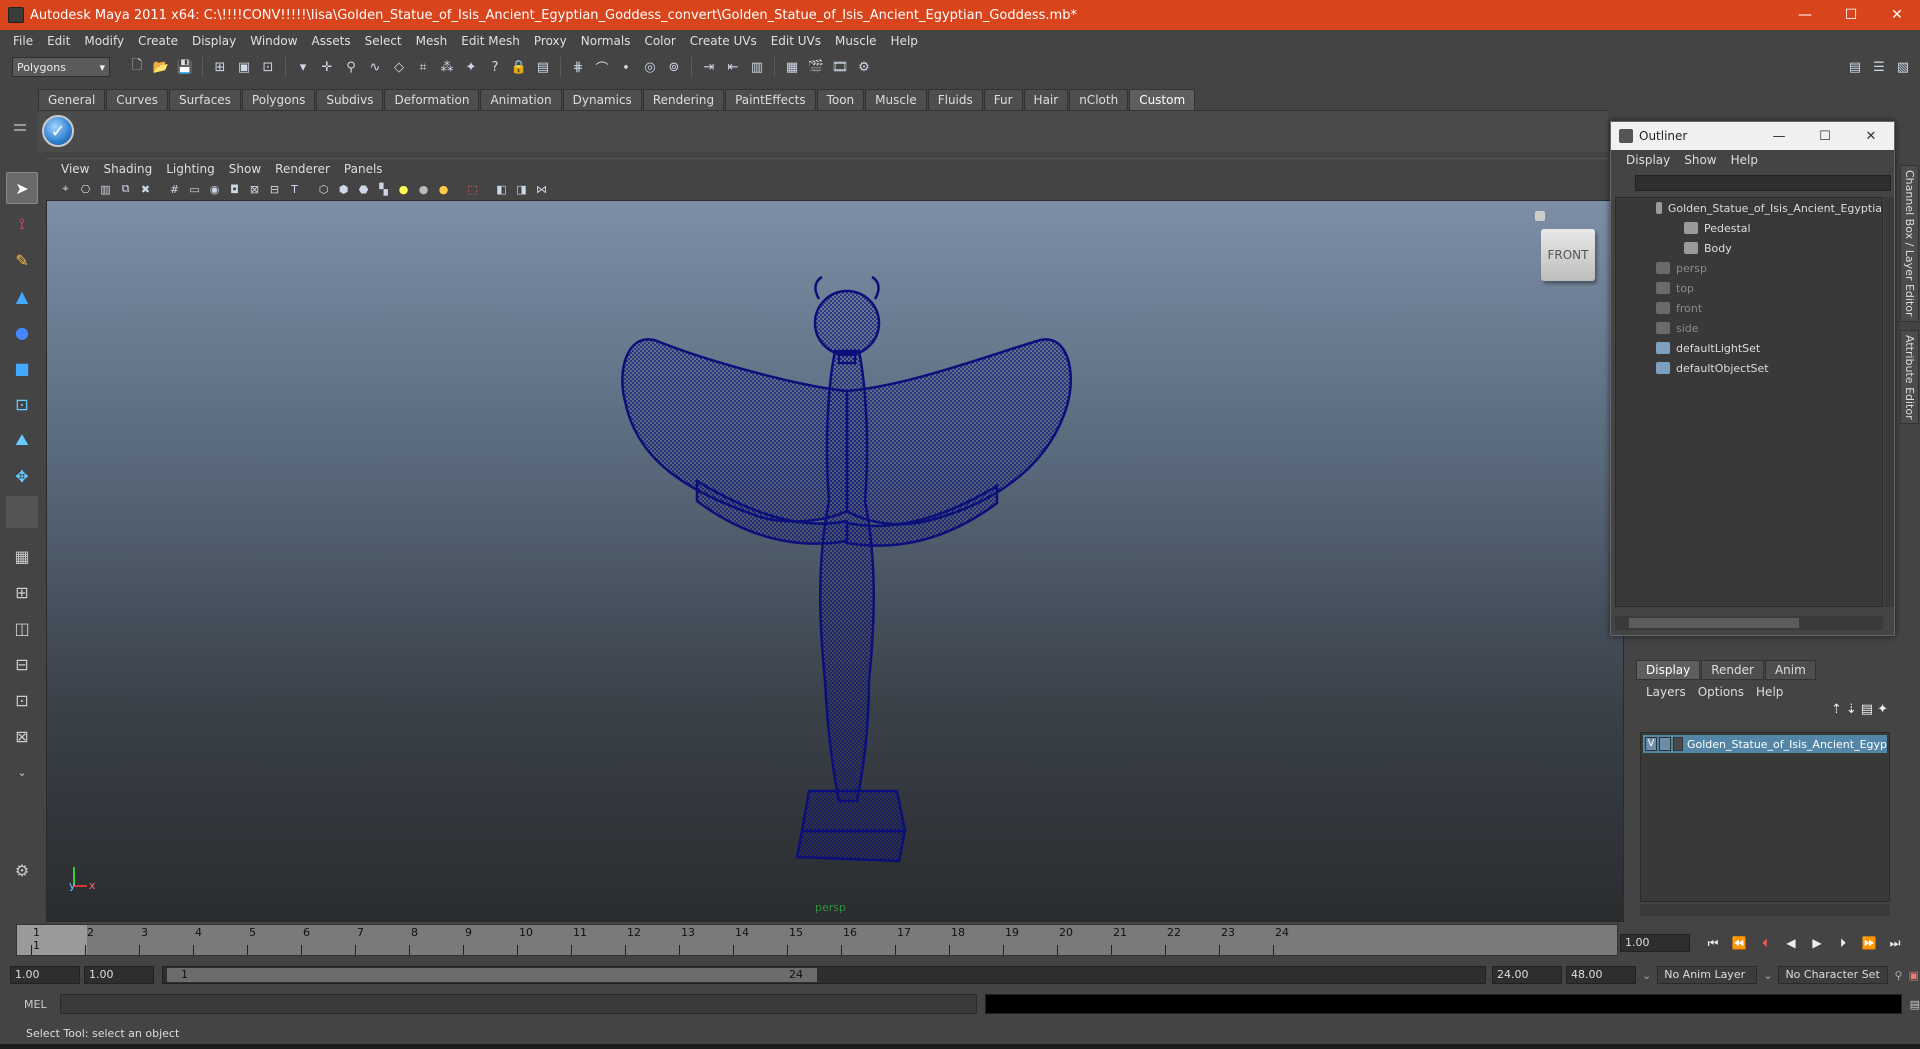 Image resolution: width=1920 pixels, height=1049 pixels. Describe the element at coordinates (1855, 67) in the screenshot. I see `show-attribute-editor-icon: ▤` at that location.